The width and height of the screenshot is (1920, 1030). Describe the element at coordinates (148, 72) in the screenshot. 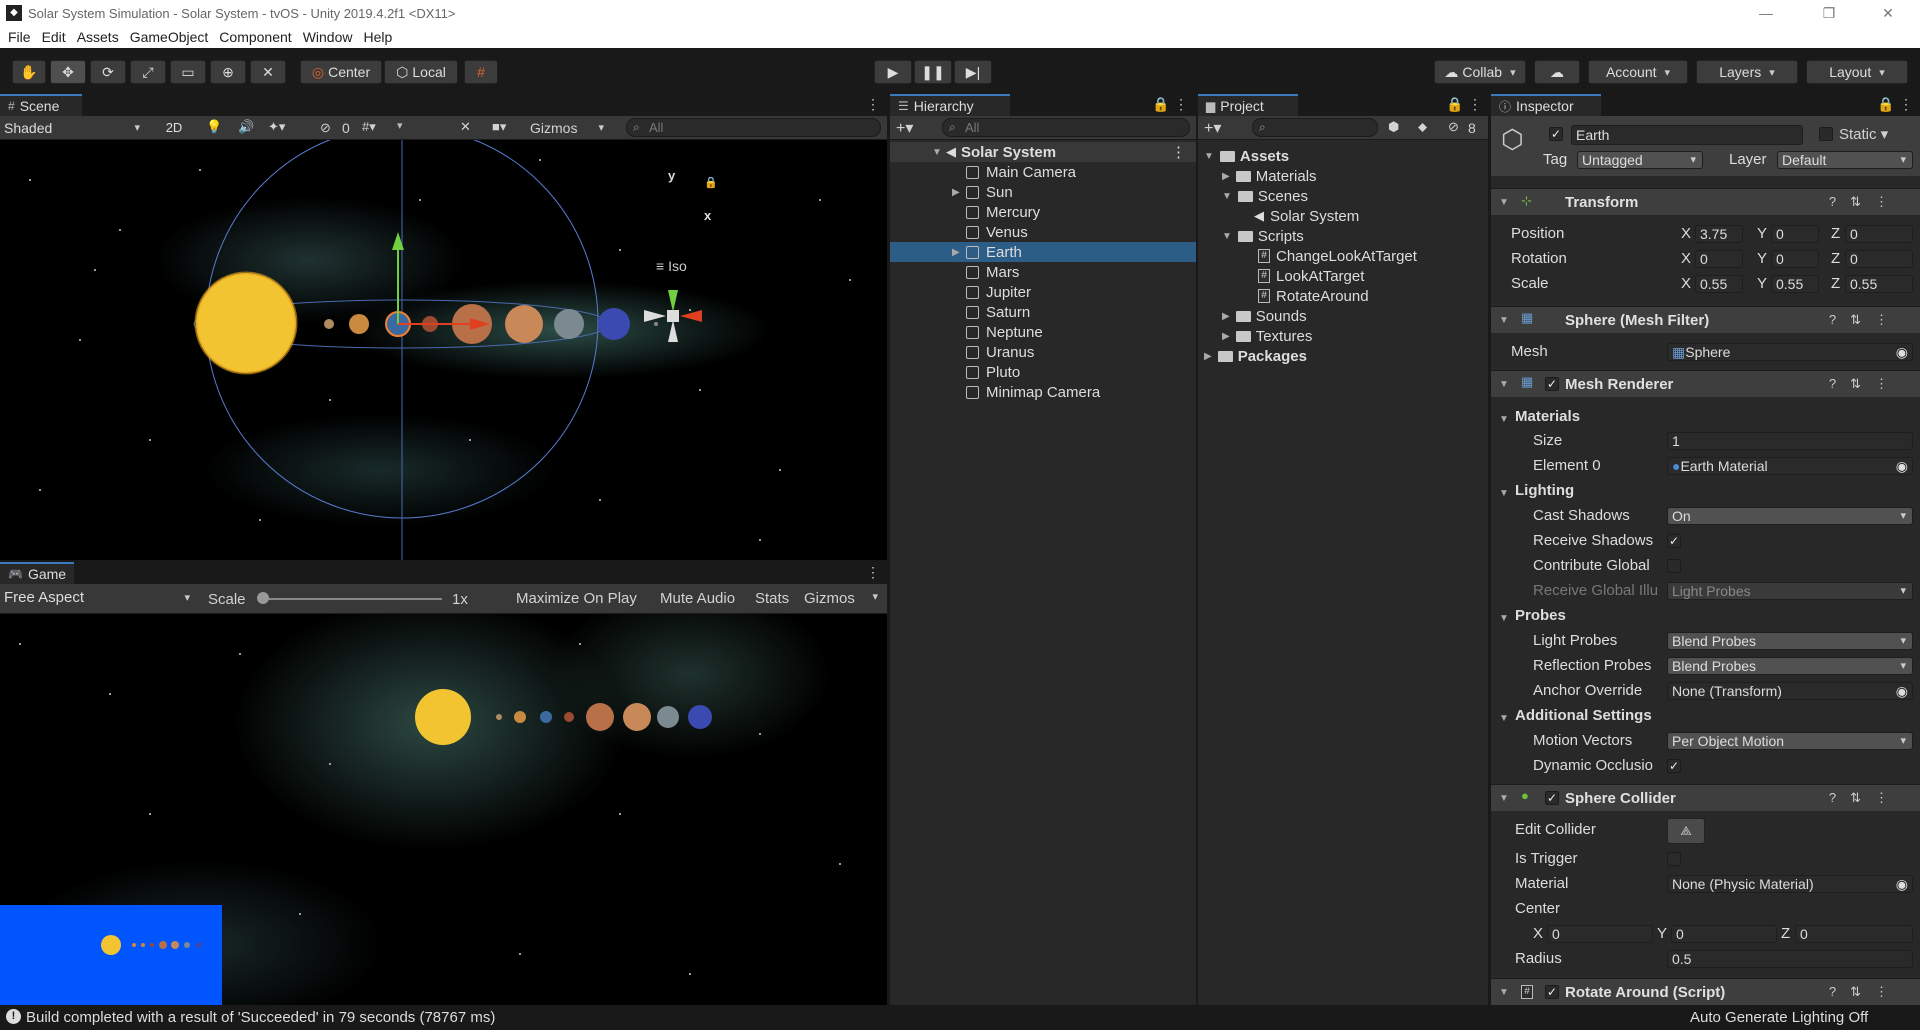

I see `scale-tool-icon: ⤢` at that location.